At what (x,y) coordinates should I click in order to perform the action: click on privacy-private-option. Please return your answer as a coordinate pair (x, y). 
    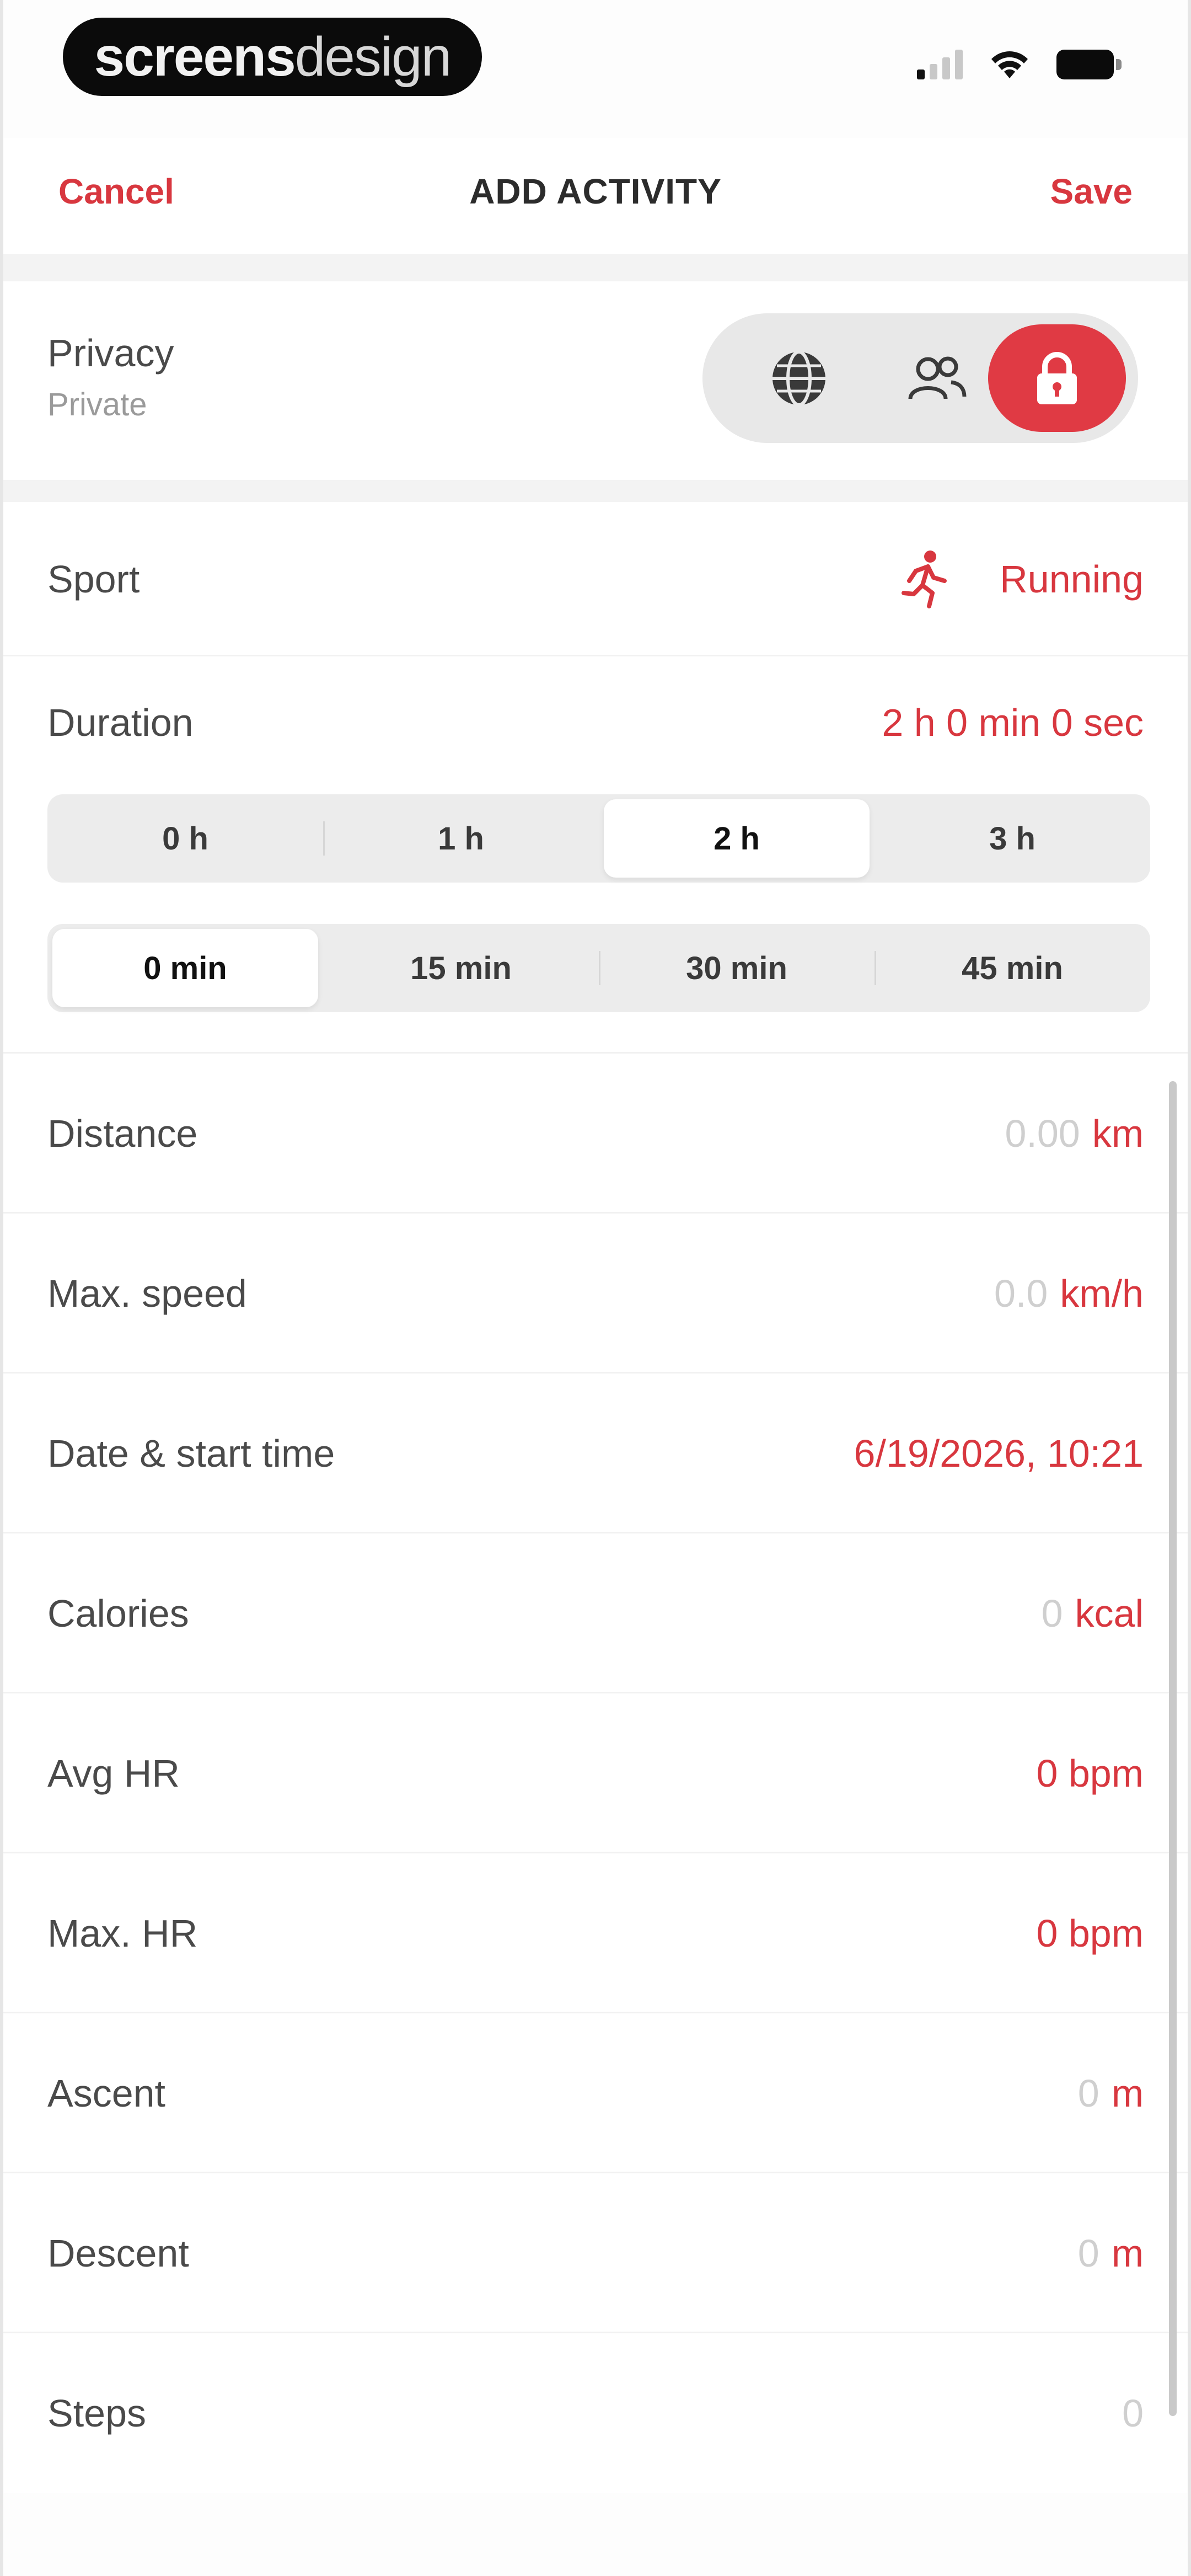
    Looking at the image, I should click on (1057, 378).